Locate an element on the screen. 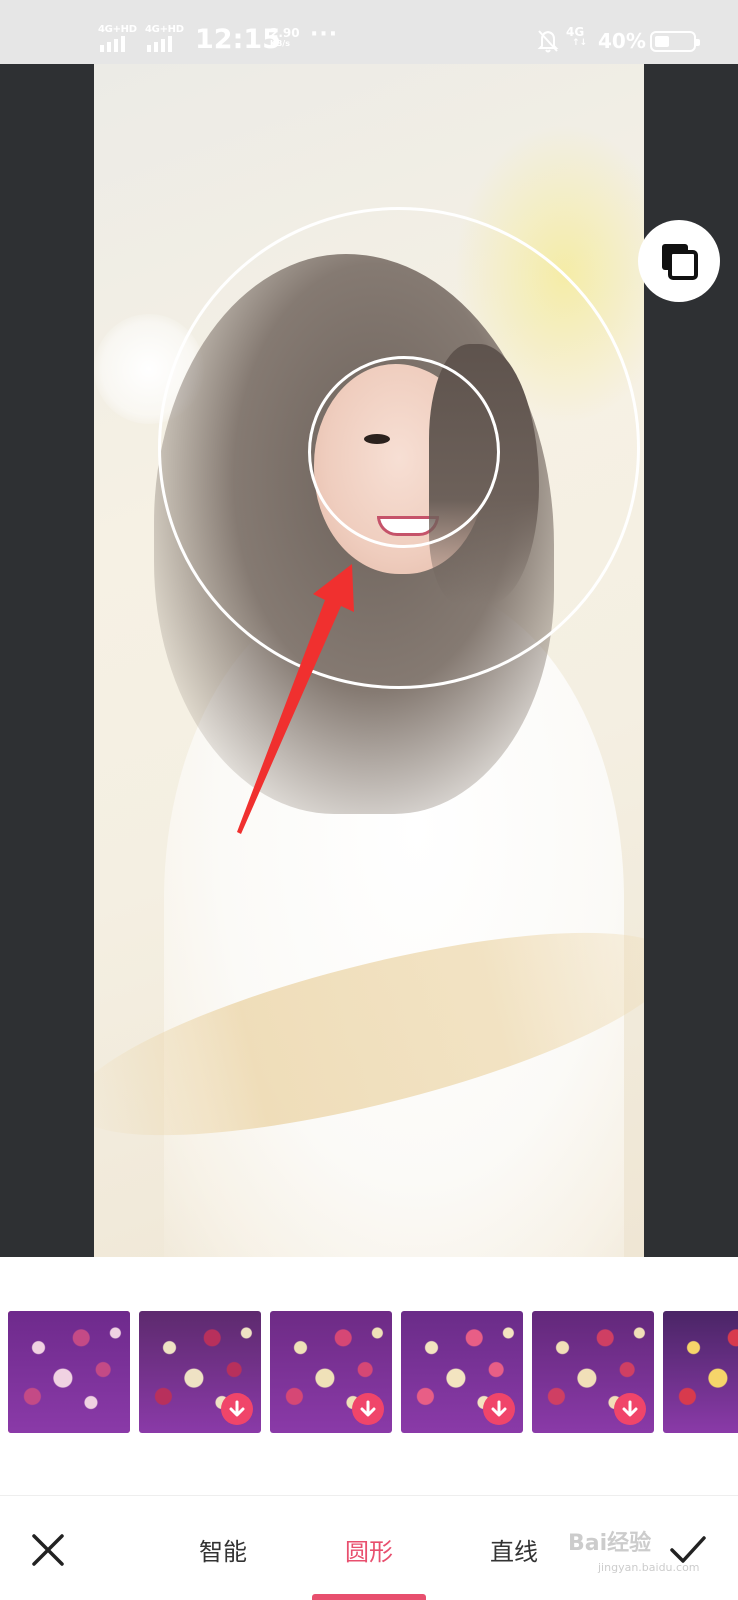  battery-percent: 40% is located at coordinates (622, 41).